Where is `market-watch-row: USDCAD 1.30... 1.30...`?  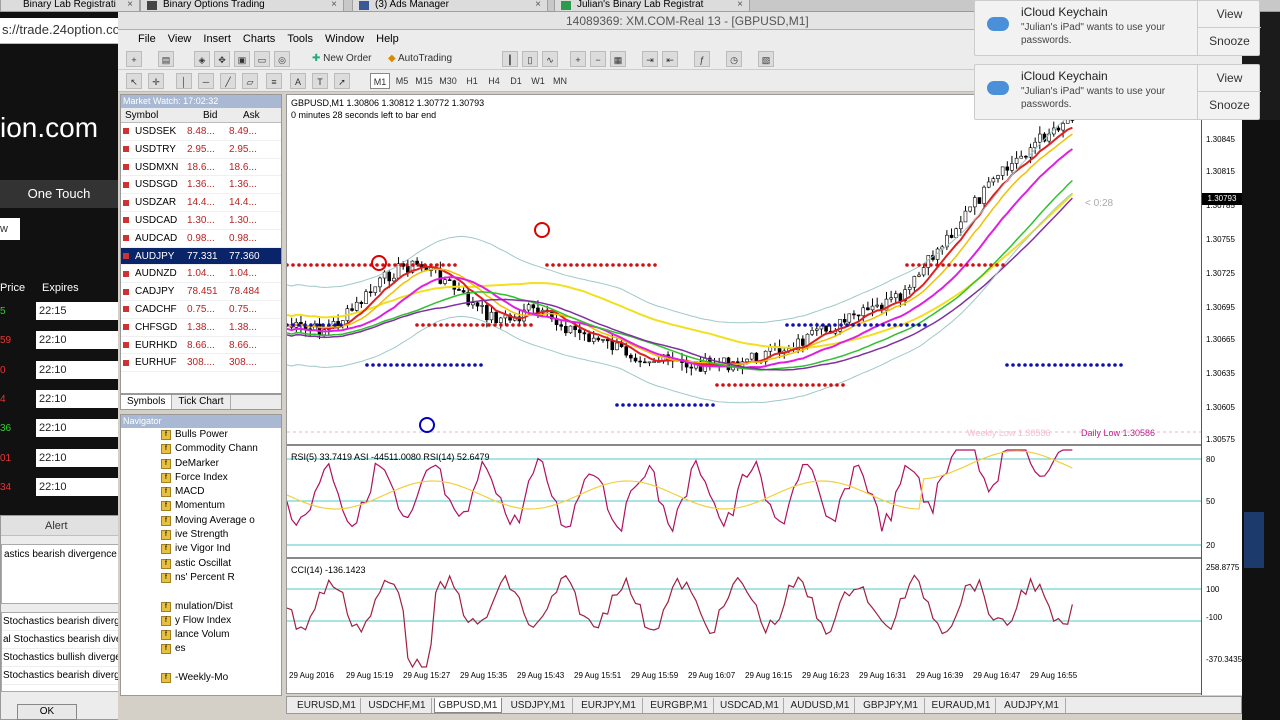 market-watch-row: USDCAD 1.30... 1.30... is located at coordinates (201, 221).